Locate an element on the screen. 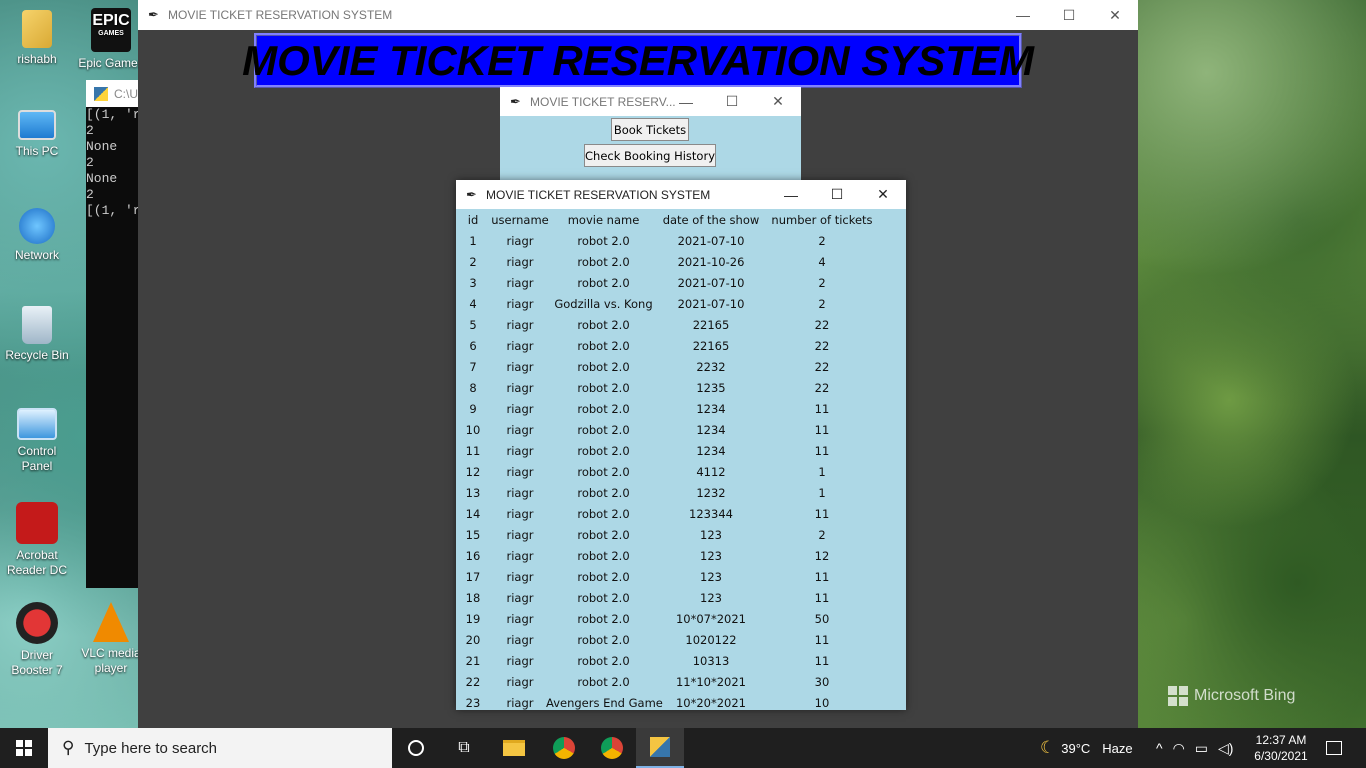  column-header-date: date of the show is located at coordinates (711, 220).